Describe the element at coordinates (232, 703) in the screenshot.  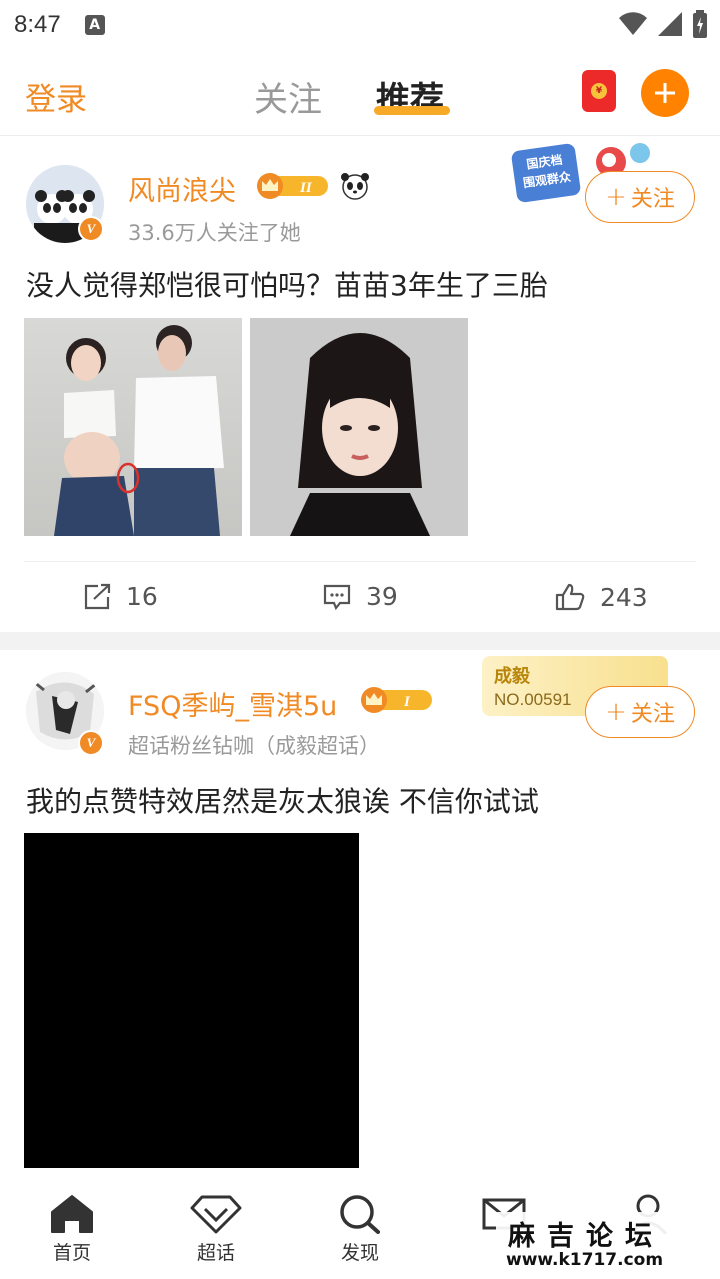
I see `username: FSQ季屿_雪淇5u` at that location.